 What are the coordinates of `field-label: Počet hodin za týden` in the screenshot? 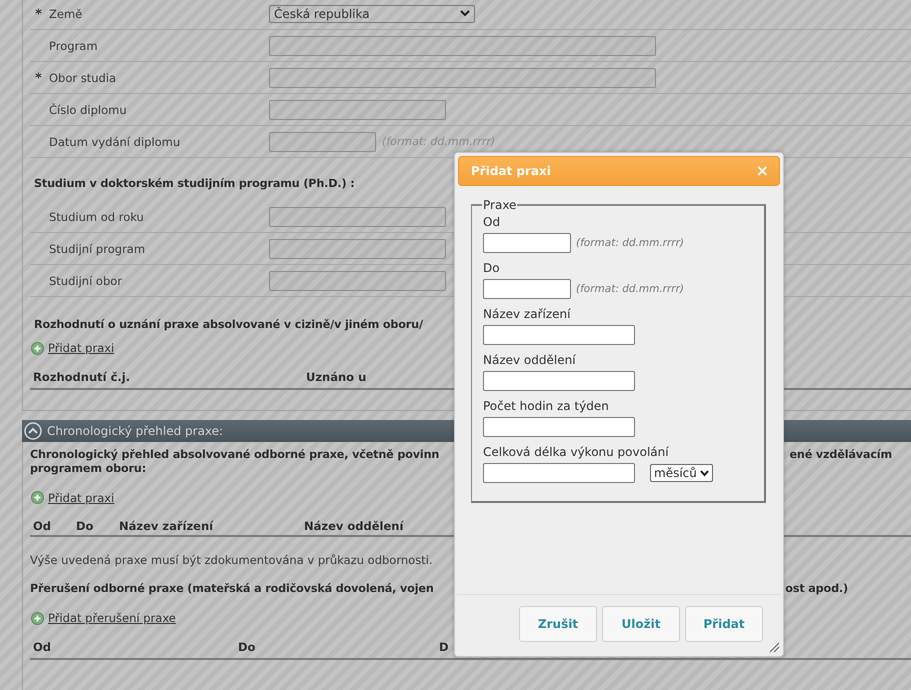 It's located at (546, 406).